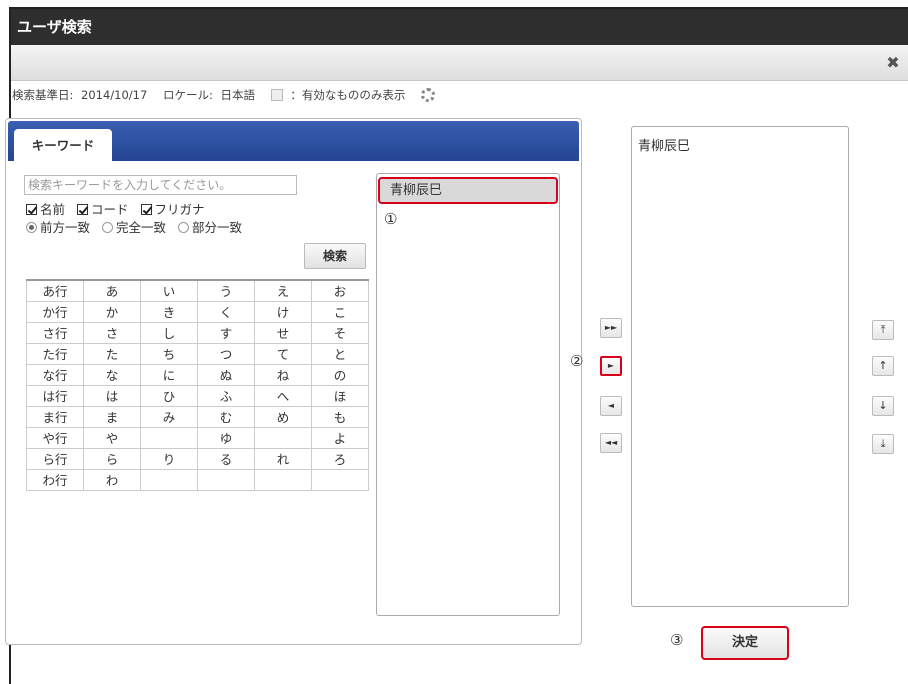  Describe the element at coordinates (664, 144) in the screenshot. I see `selected-item: 青柳辰巳` at that location.